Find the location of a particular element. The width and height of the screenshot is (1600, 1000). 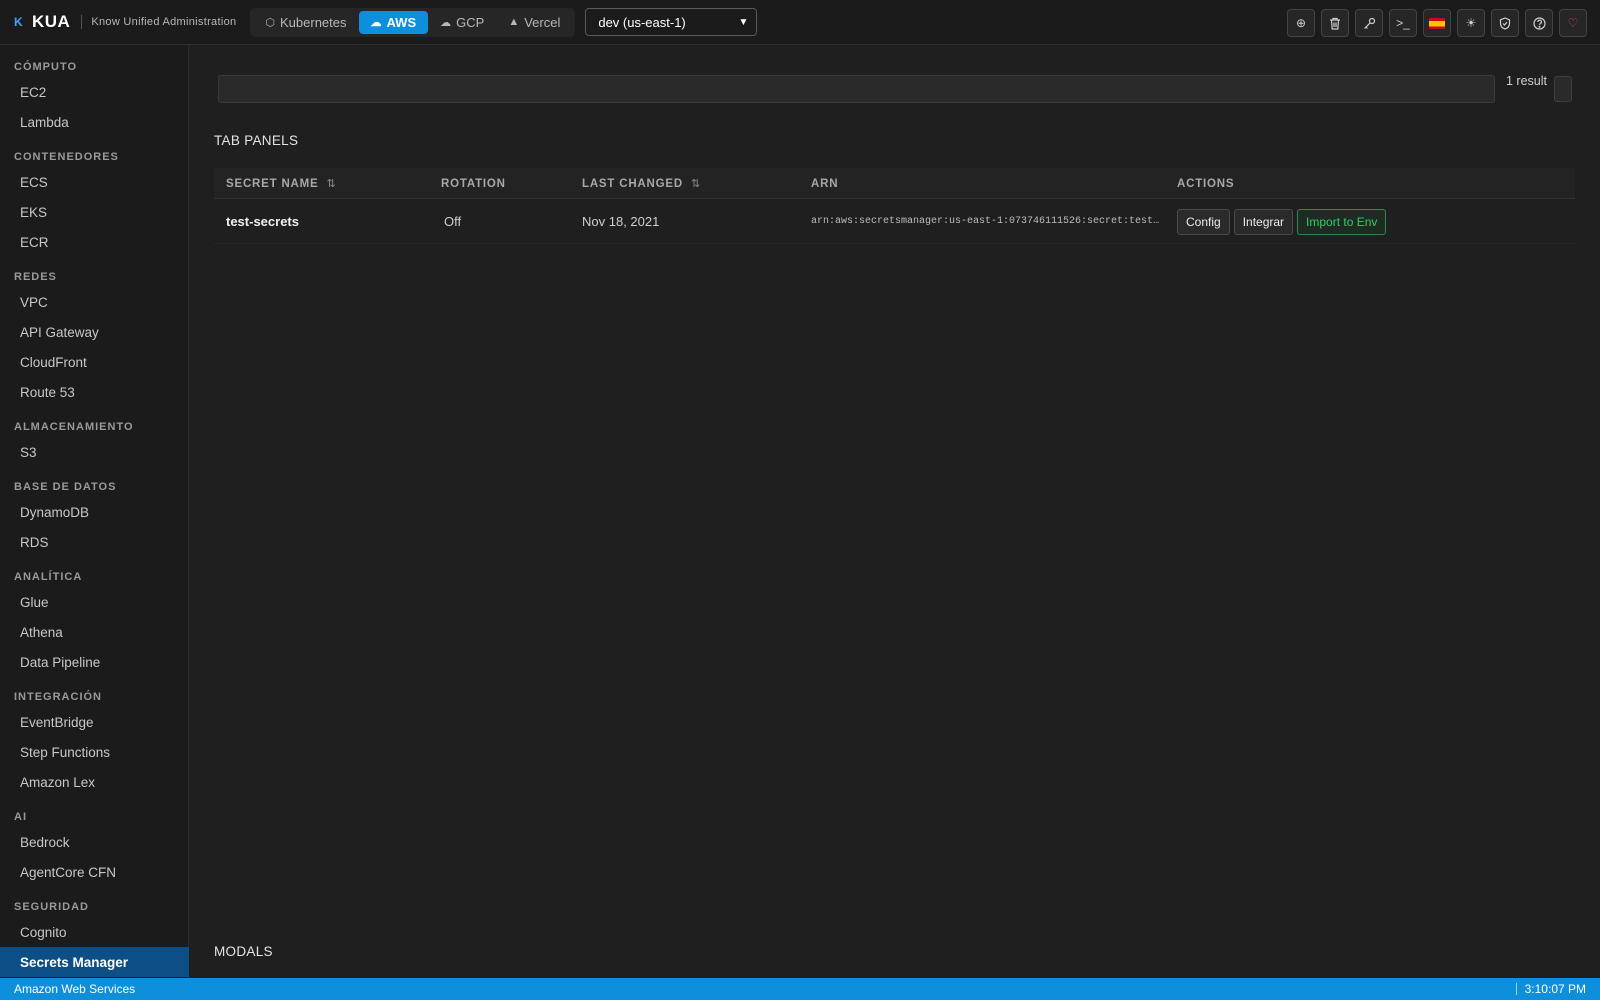

sidebar-item-glue: Glue is located at coordinates (94, 602).